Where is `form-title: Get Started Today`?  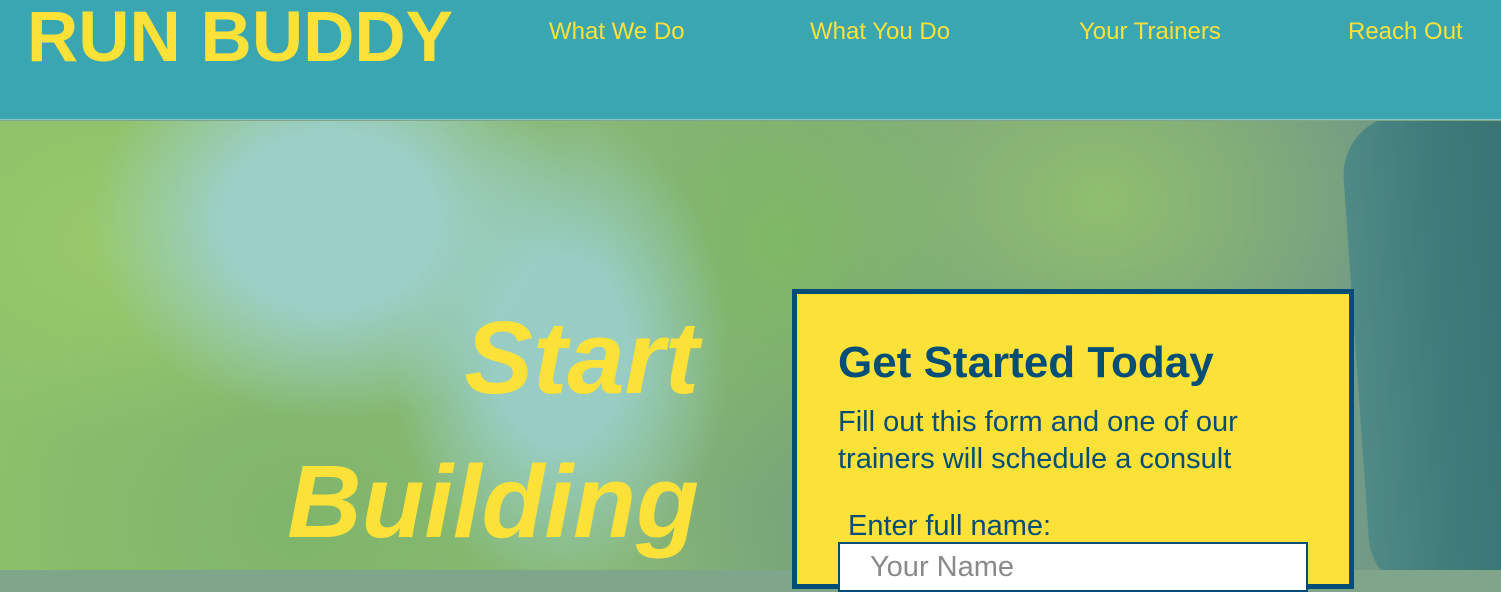
form-title: Get Started Today is located at coordinates (1026, 362).